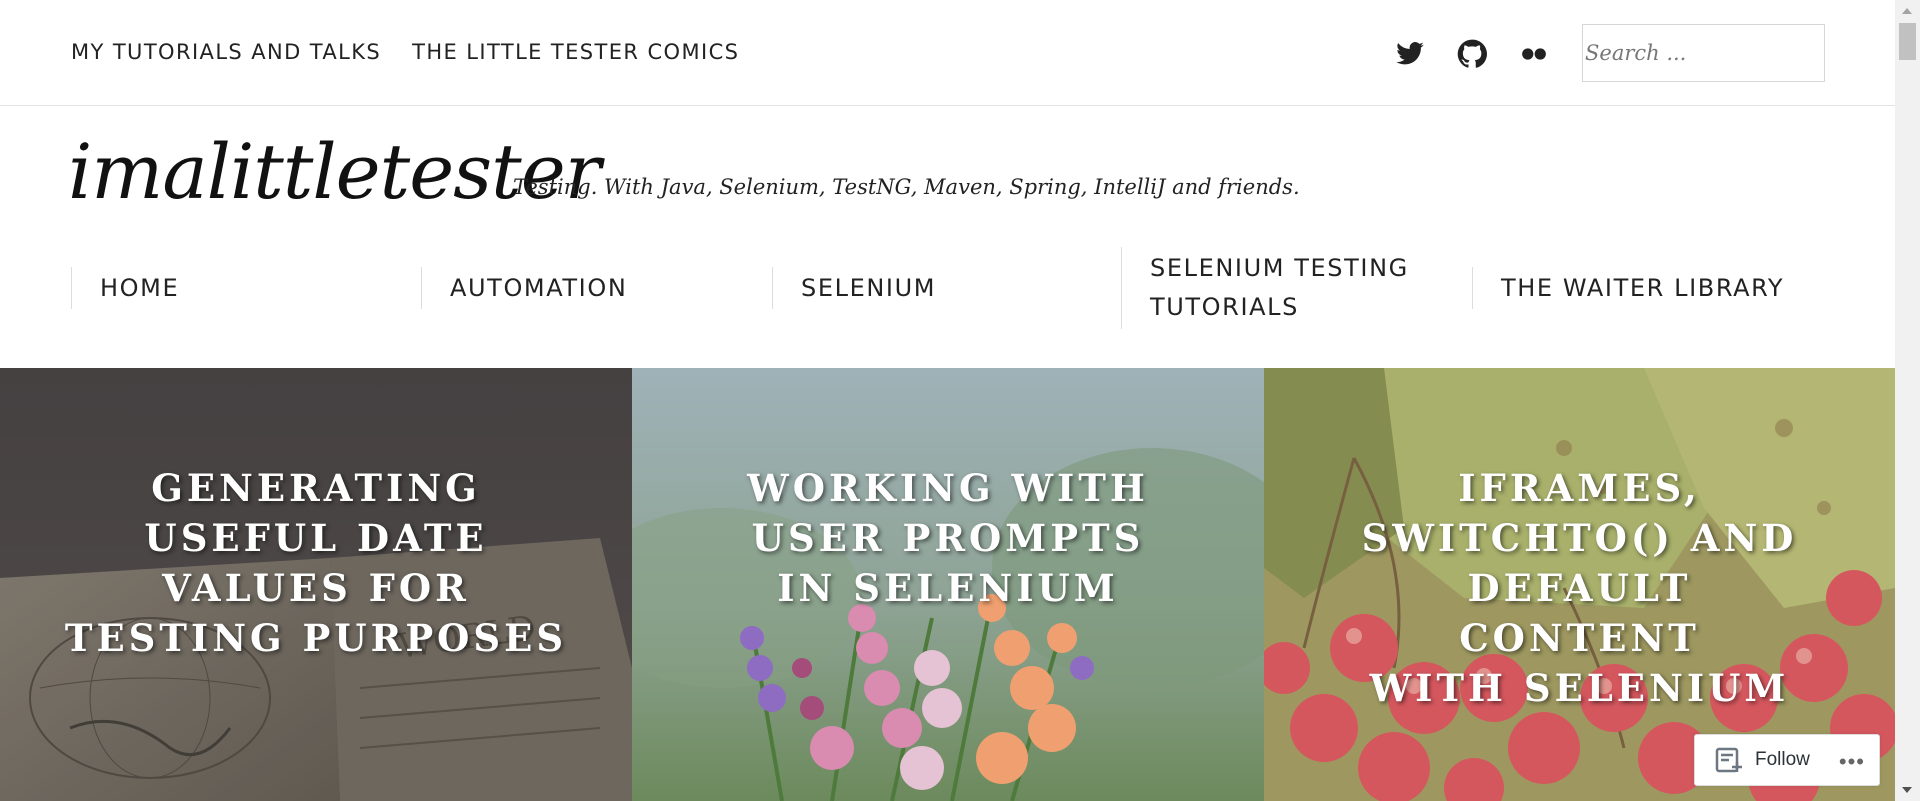 The image size is (1920, 801). Describe the element at coordinates (1224, 307) in the screenshot. I see `nav-tutorials-label-line2: TUTORIALS` at that location.